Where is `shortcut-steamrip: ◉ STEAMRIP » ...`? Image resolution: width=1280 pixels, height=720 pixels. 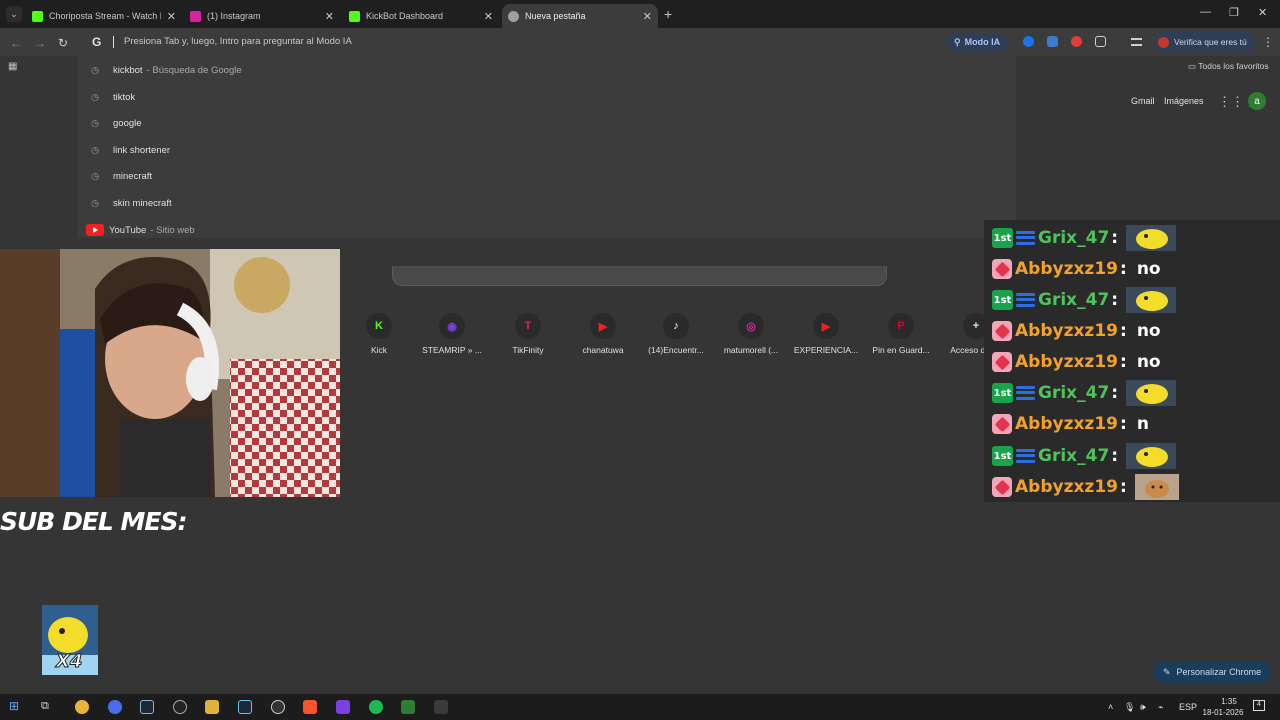
shortcut-steamrip: ◉ STEAMRIP » ... is located at coordinates (452, 334).